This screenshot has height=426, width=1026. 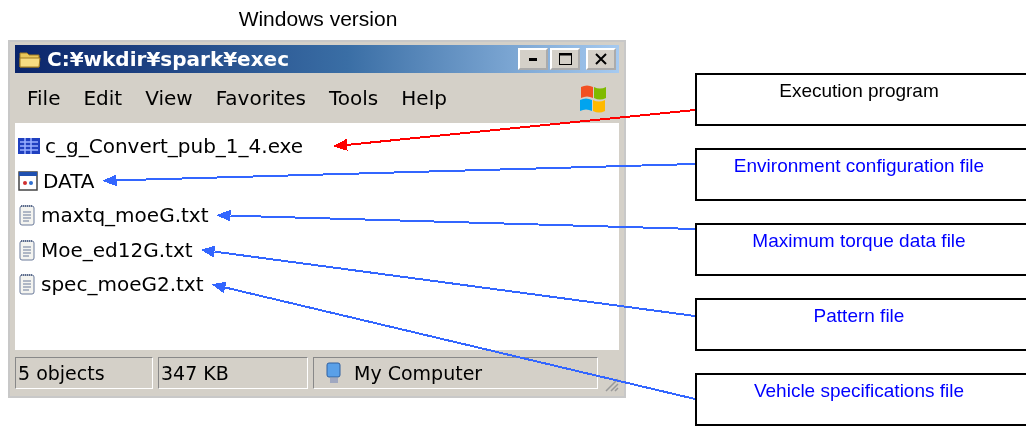 What do you see at coordinates (69, 180) in the screenshot?
I see `file-name: DATA` at bounding box center [69, 180].